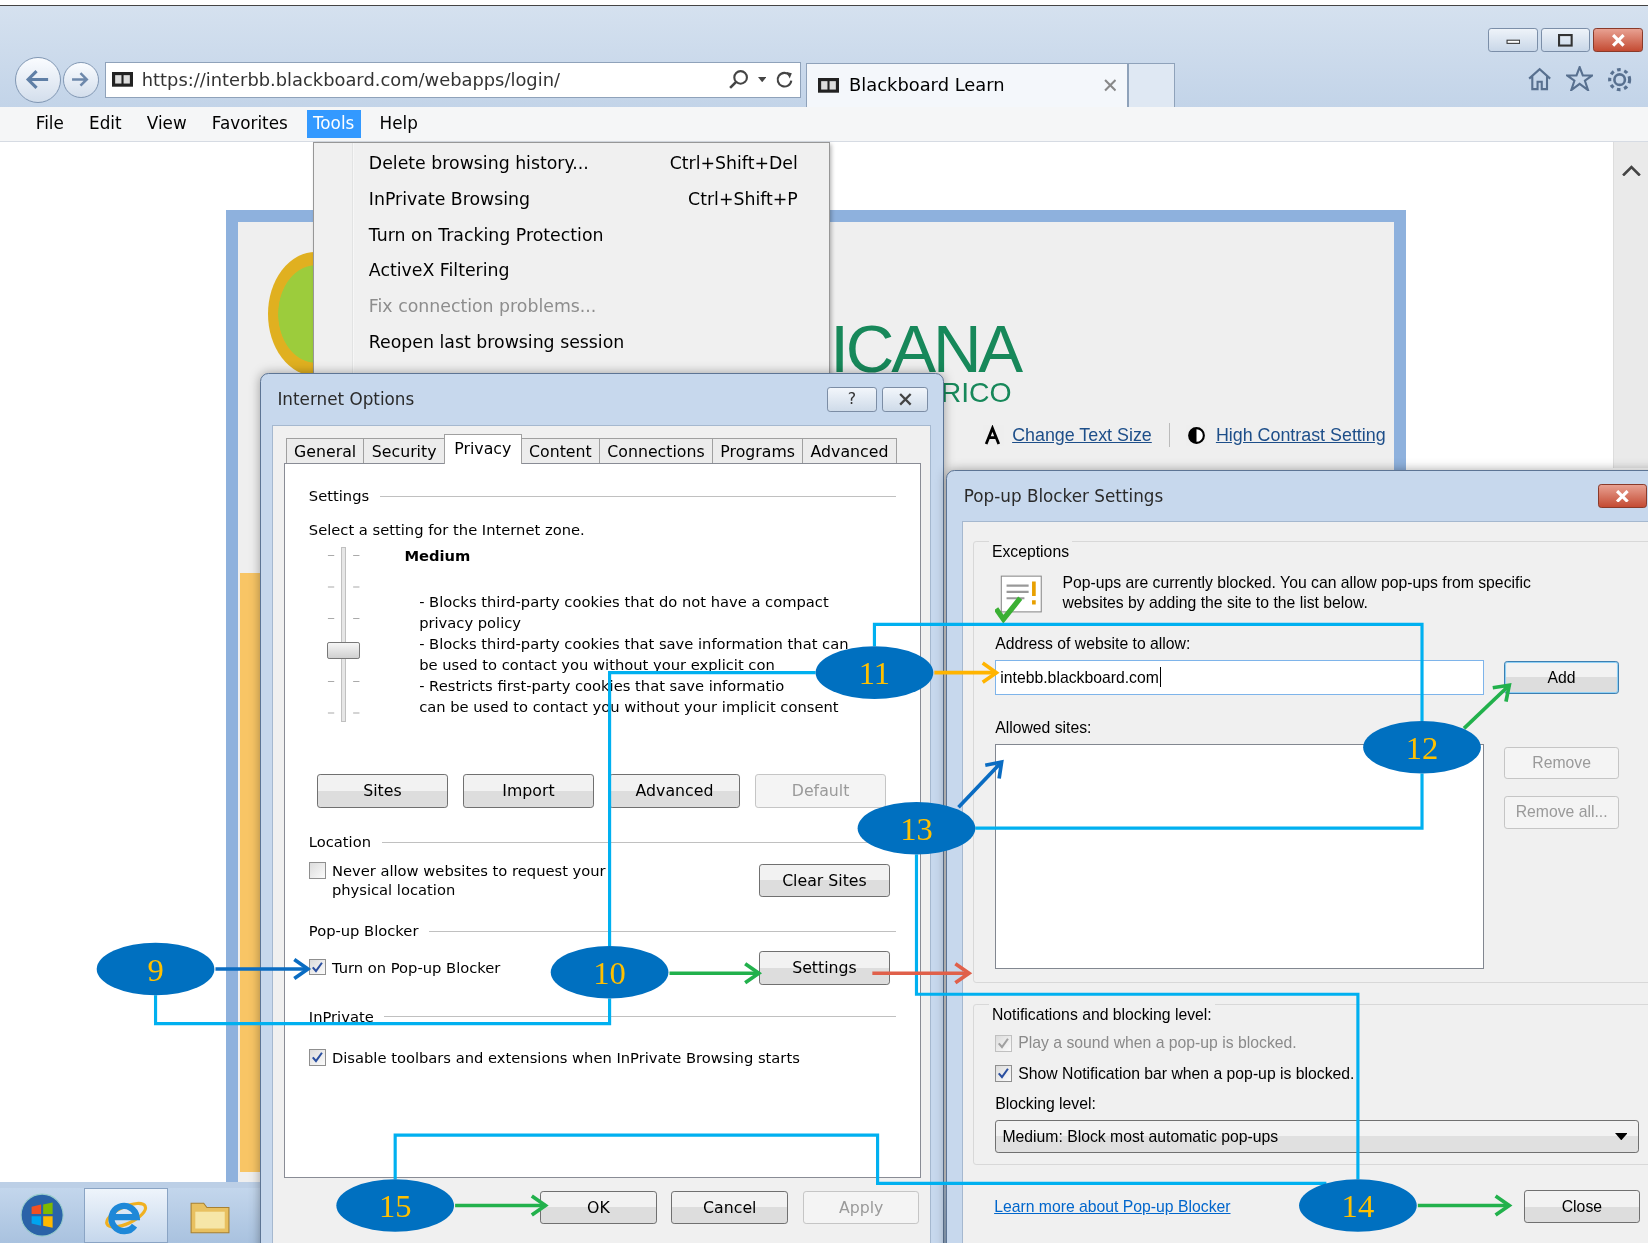 The height and width of the screenshot is (1243, 1648). I want to click on callout-marker: 12, so click(1422, 747).